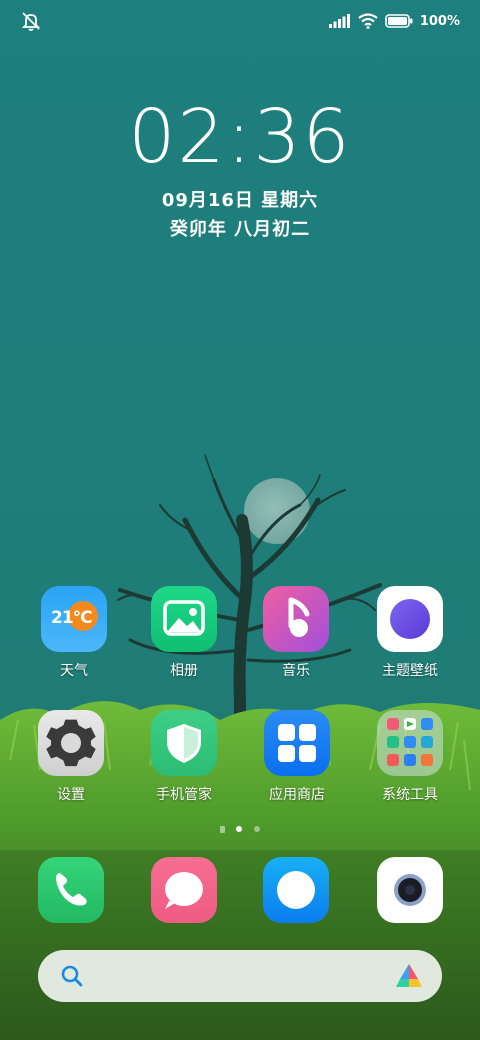 This screenshot has height=1040, width=480. Describe the element at coordinates (240, 21) in the screenshot. I see `status-bar: 100%` at that location.